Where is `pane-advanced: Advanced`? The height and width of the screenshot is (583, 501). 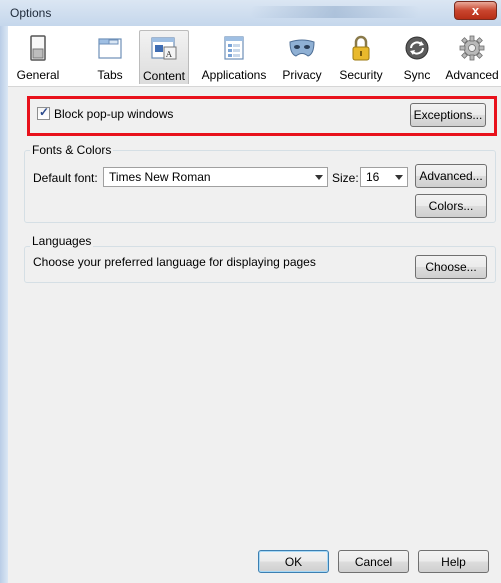
pane-advanced: Advanced is located at coordinates (472, 57).